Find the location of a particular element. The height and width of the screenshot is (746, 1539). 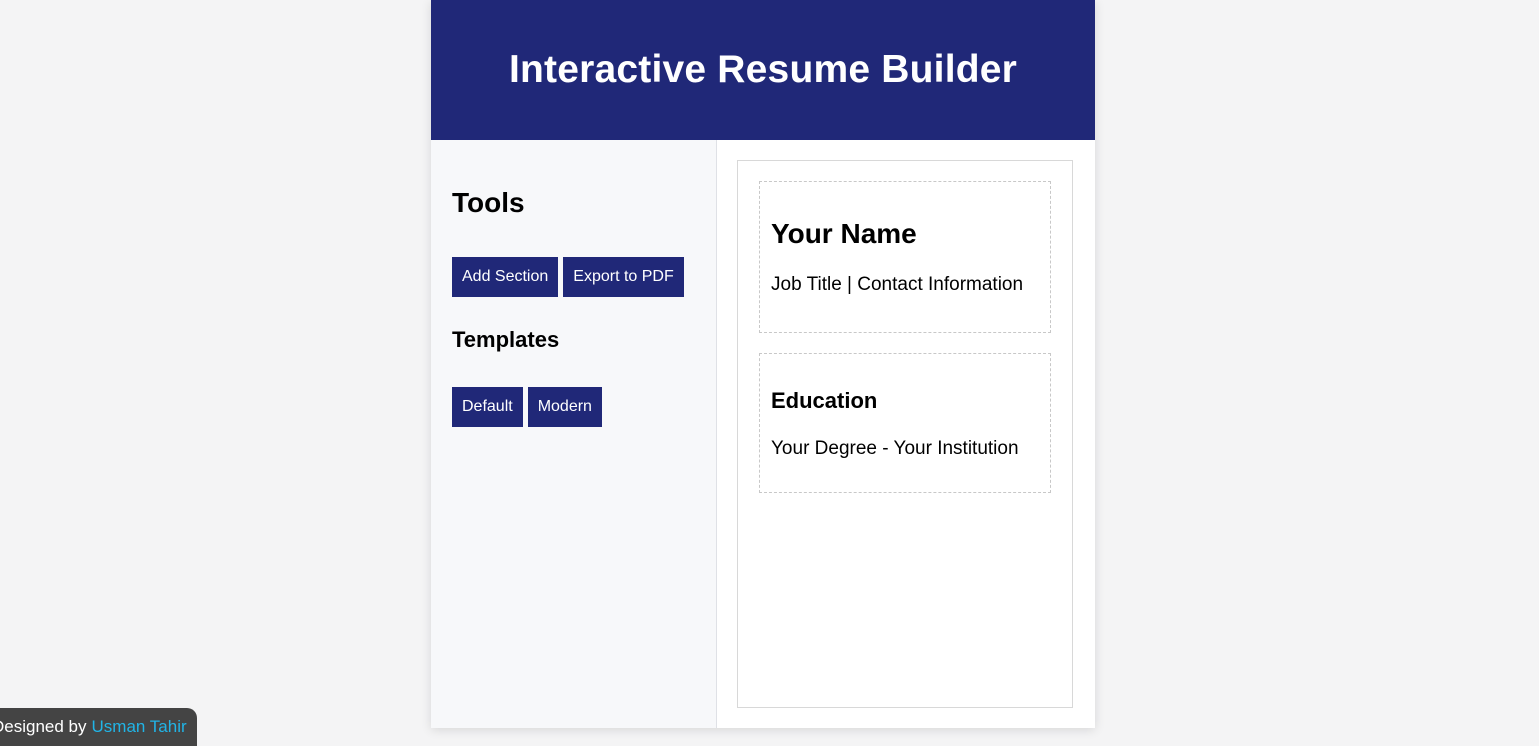

modern-template-button: Modern is located at coordinates (564, 407).